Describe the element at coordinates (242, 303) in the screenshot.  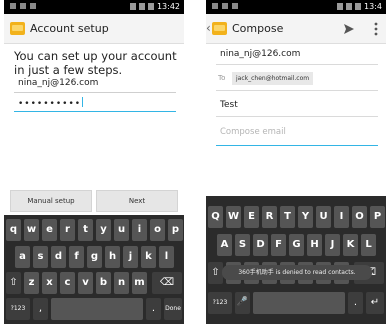
I see `microphone-key-icon: 🎤` at that location.